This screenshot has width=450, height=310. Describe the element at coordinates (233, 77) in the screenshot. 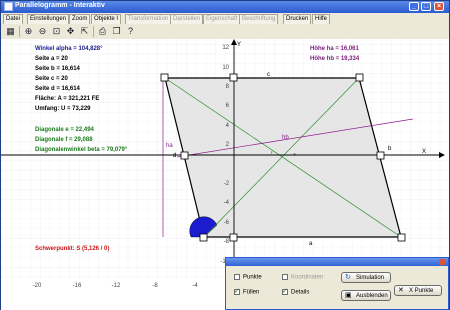

I see `midpoint-c` at that location.